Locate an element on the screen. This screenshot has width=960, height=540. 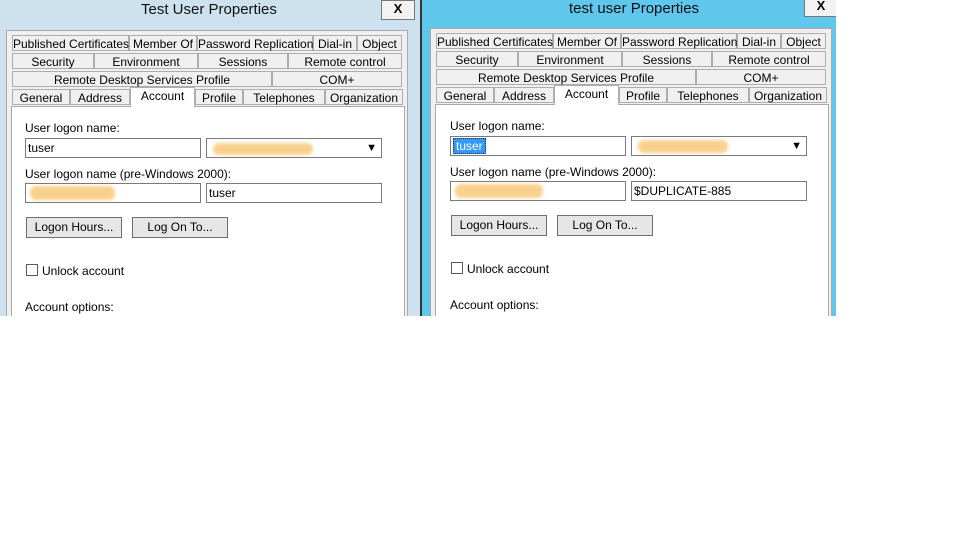
window-title: test user Properties is located at coordinates (634, 8).